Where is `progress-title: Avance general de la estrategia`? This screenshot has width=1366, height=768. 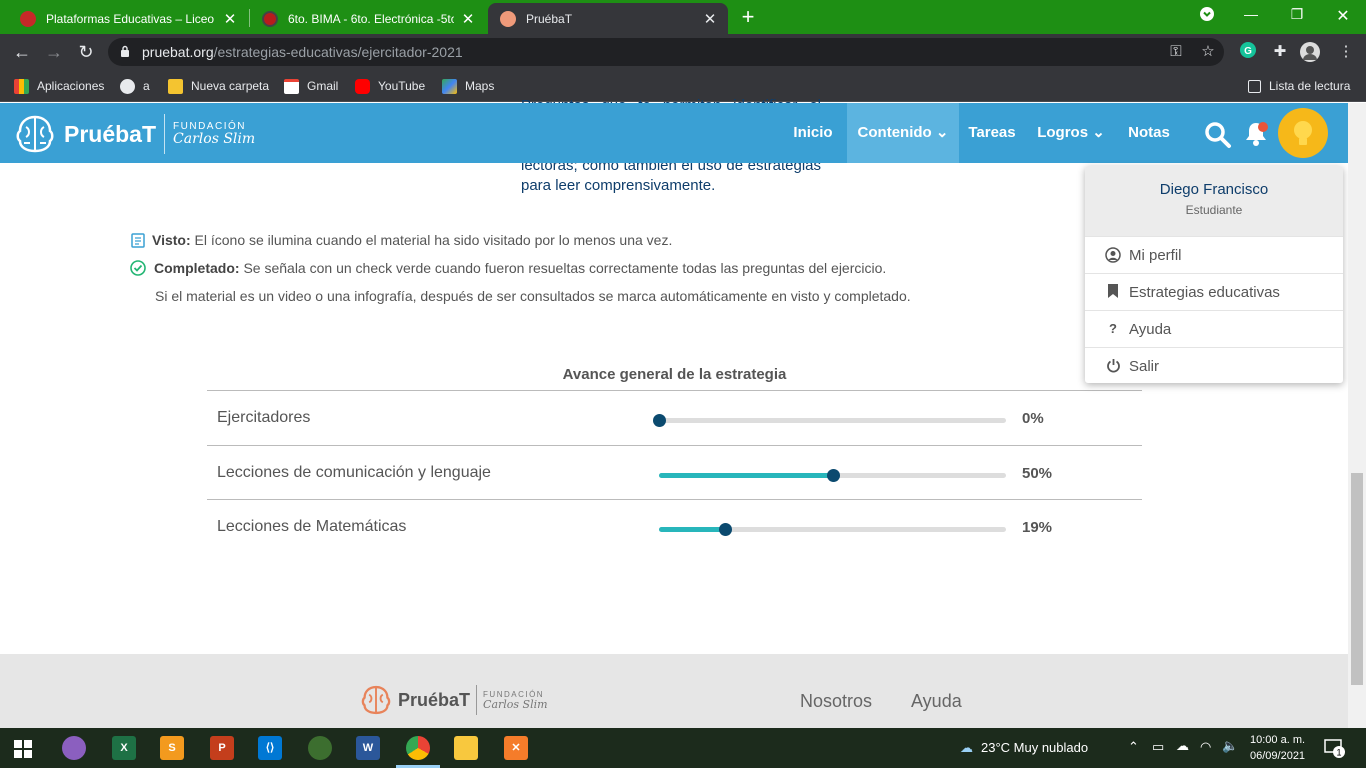 progress-title: Avance general de la estrategia is located at coordinates (674, 374).